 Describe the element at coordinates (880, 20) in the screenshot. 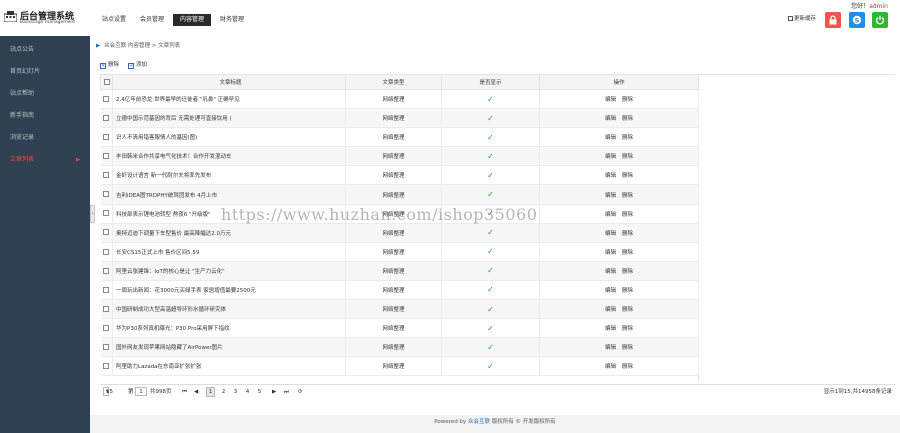

I see `power-button` at that location.